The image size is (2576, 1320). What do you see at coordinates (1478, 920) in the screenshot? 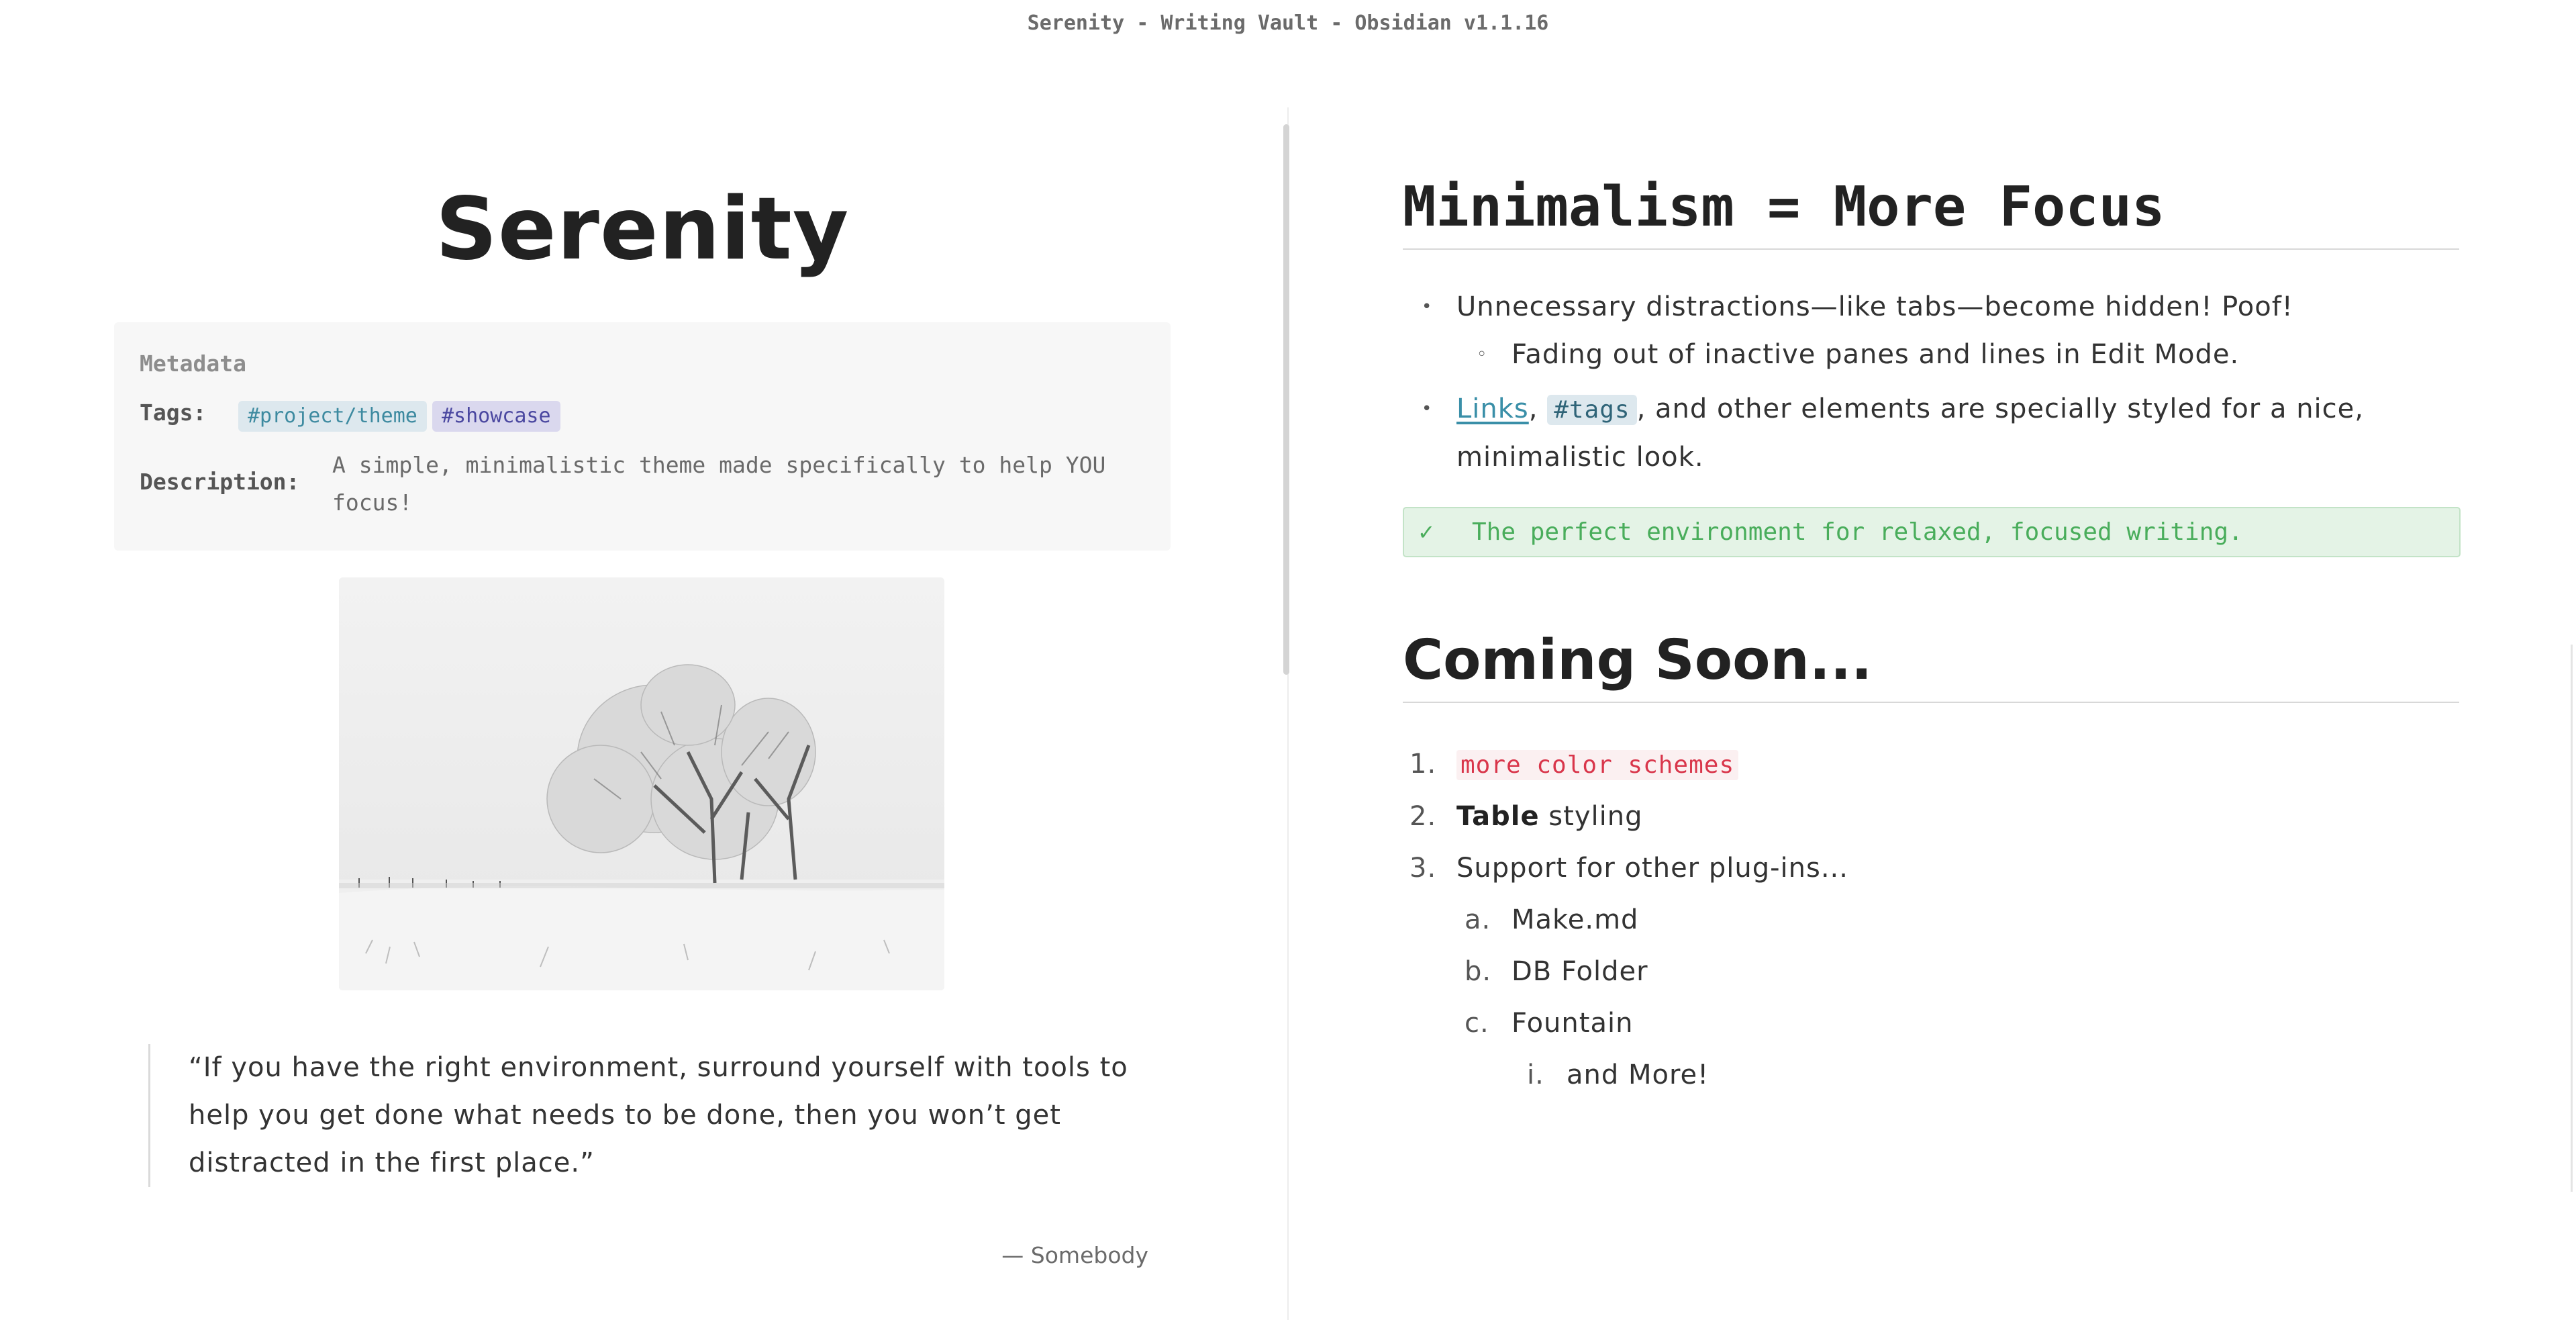
I see `list-number: a.` at bounding box center [1478, 920].